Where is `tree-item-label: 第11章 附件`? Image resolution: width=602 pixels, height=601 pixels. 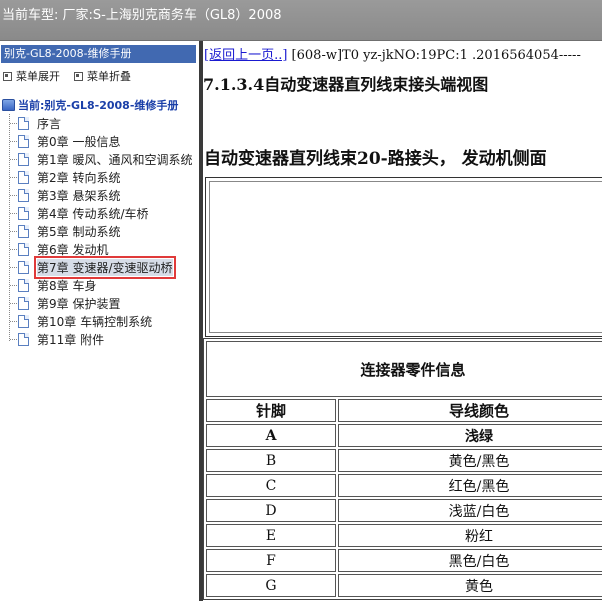 tree-item-label: 第11章 附件 is located at coordinates (71, 339).